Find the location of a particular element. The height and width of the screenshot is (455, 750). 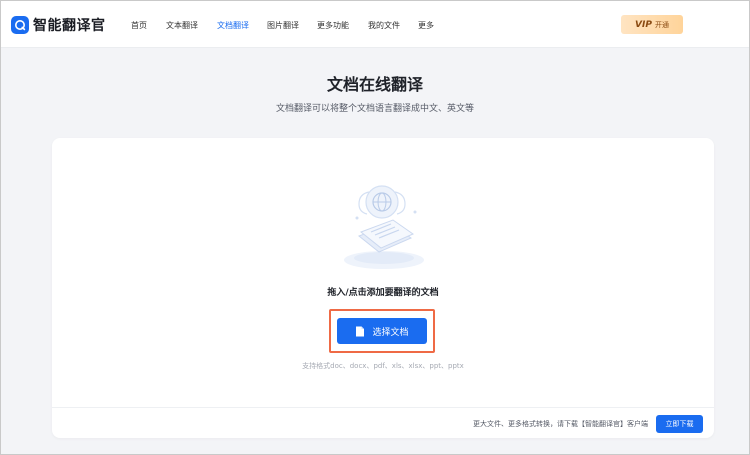

nav-item-more: 更多 is located at coordinates (426, 25).